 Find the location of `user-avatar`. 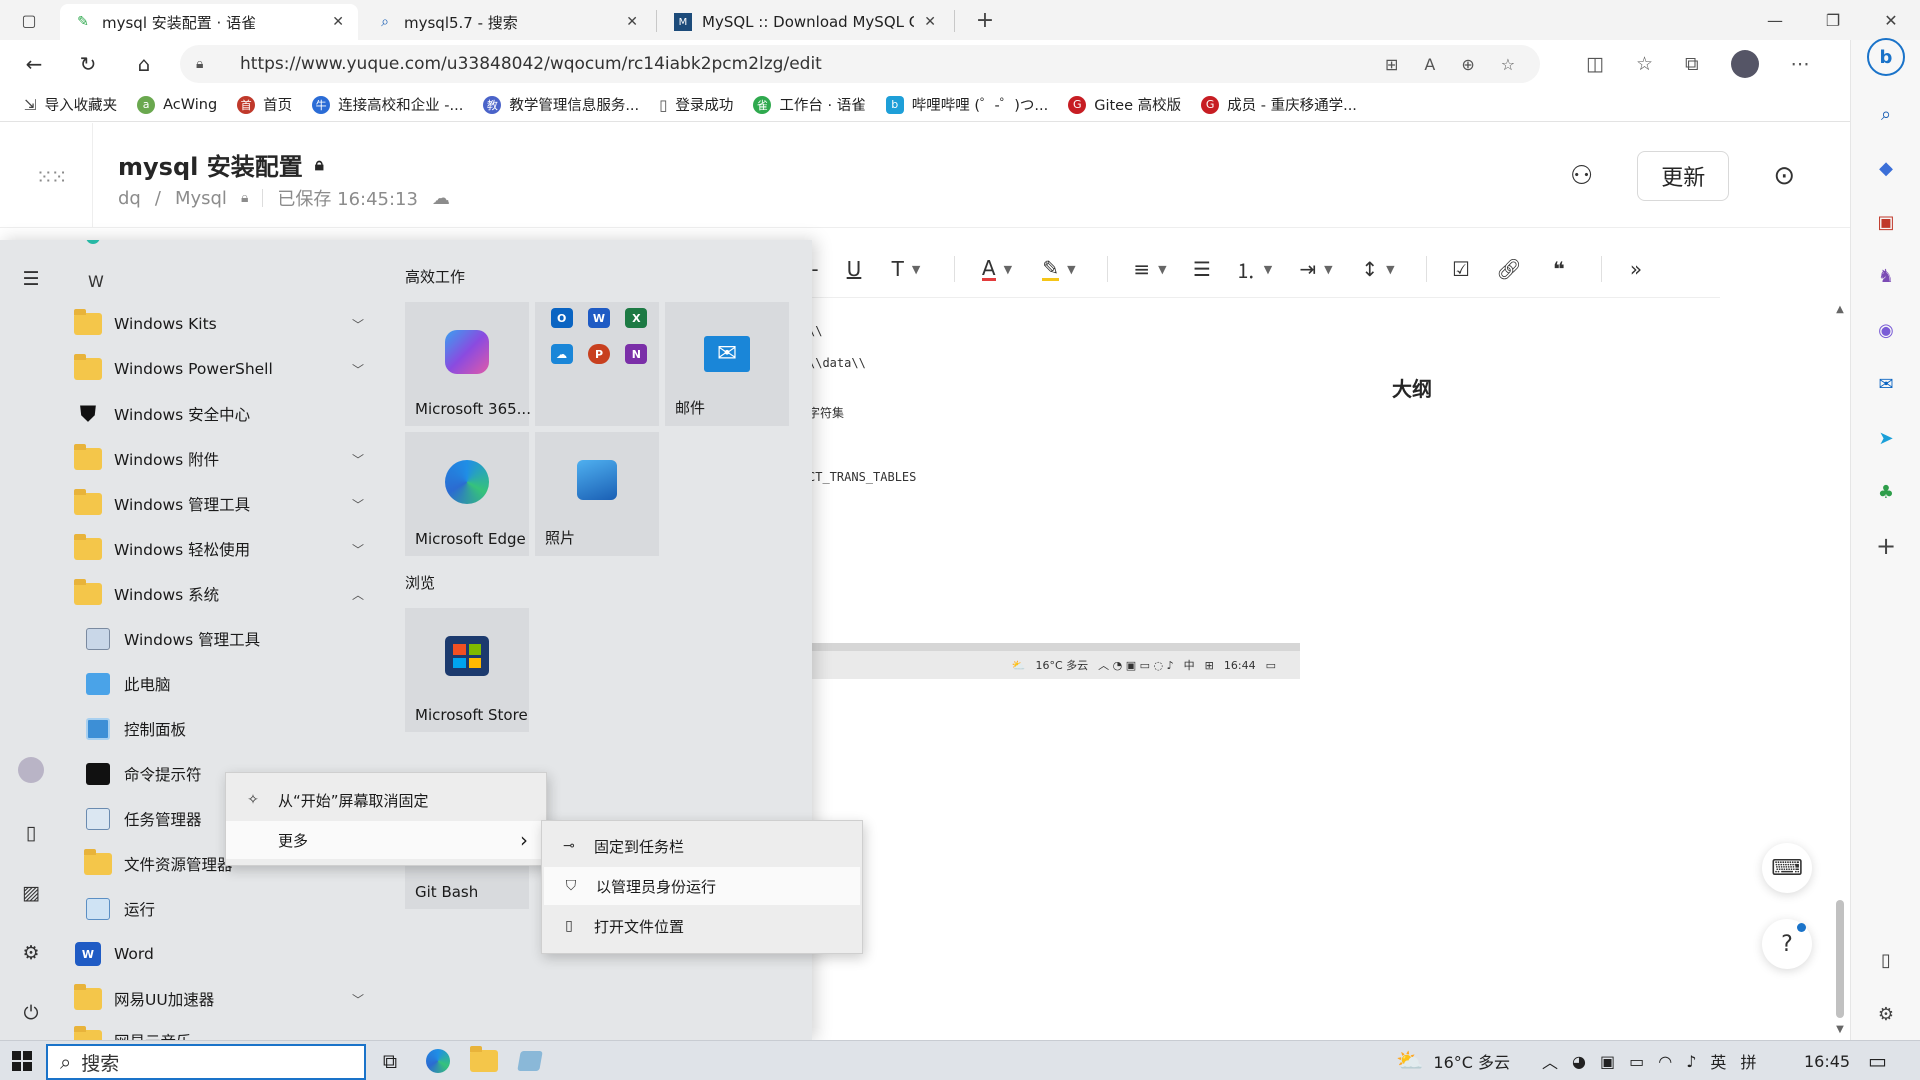

user-avatar is located at coordinates (31, 770).